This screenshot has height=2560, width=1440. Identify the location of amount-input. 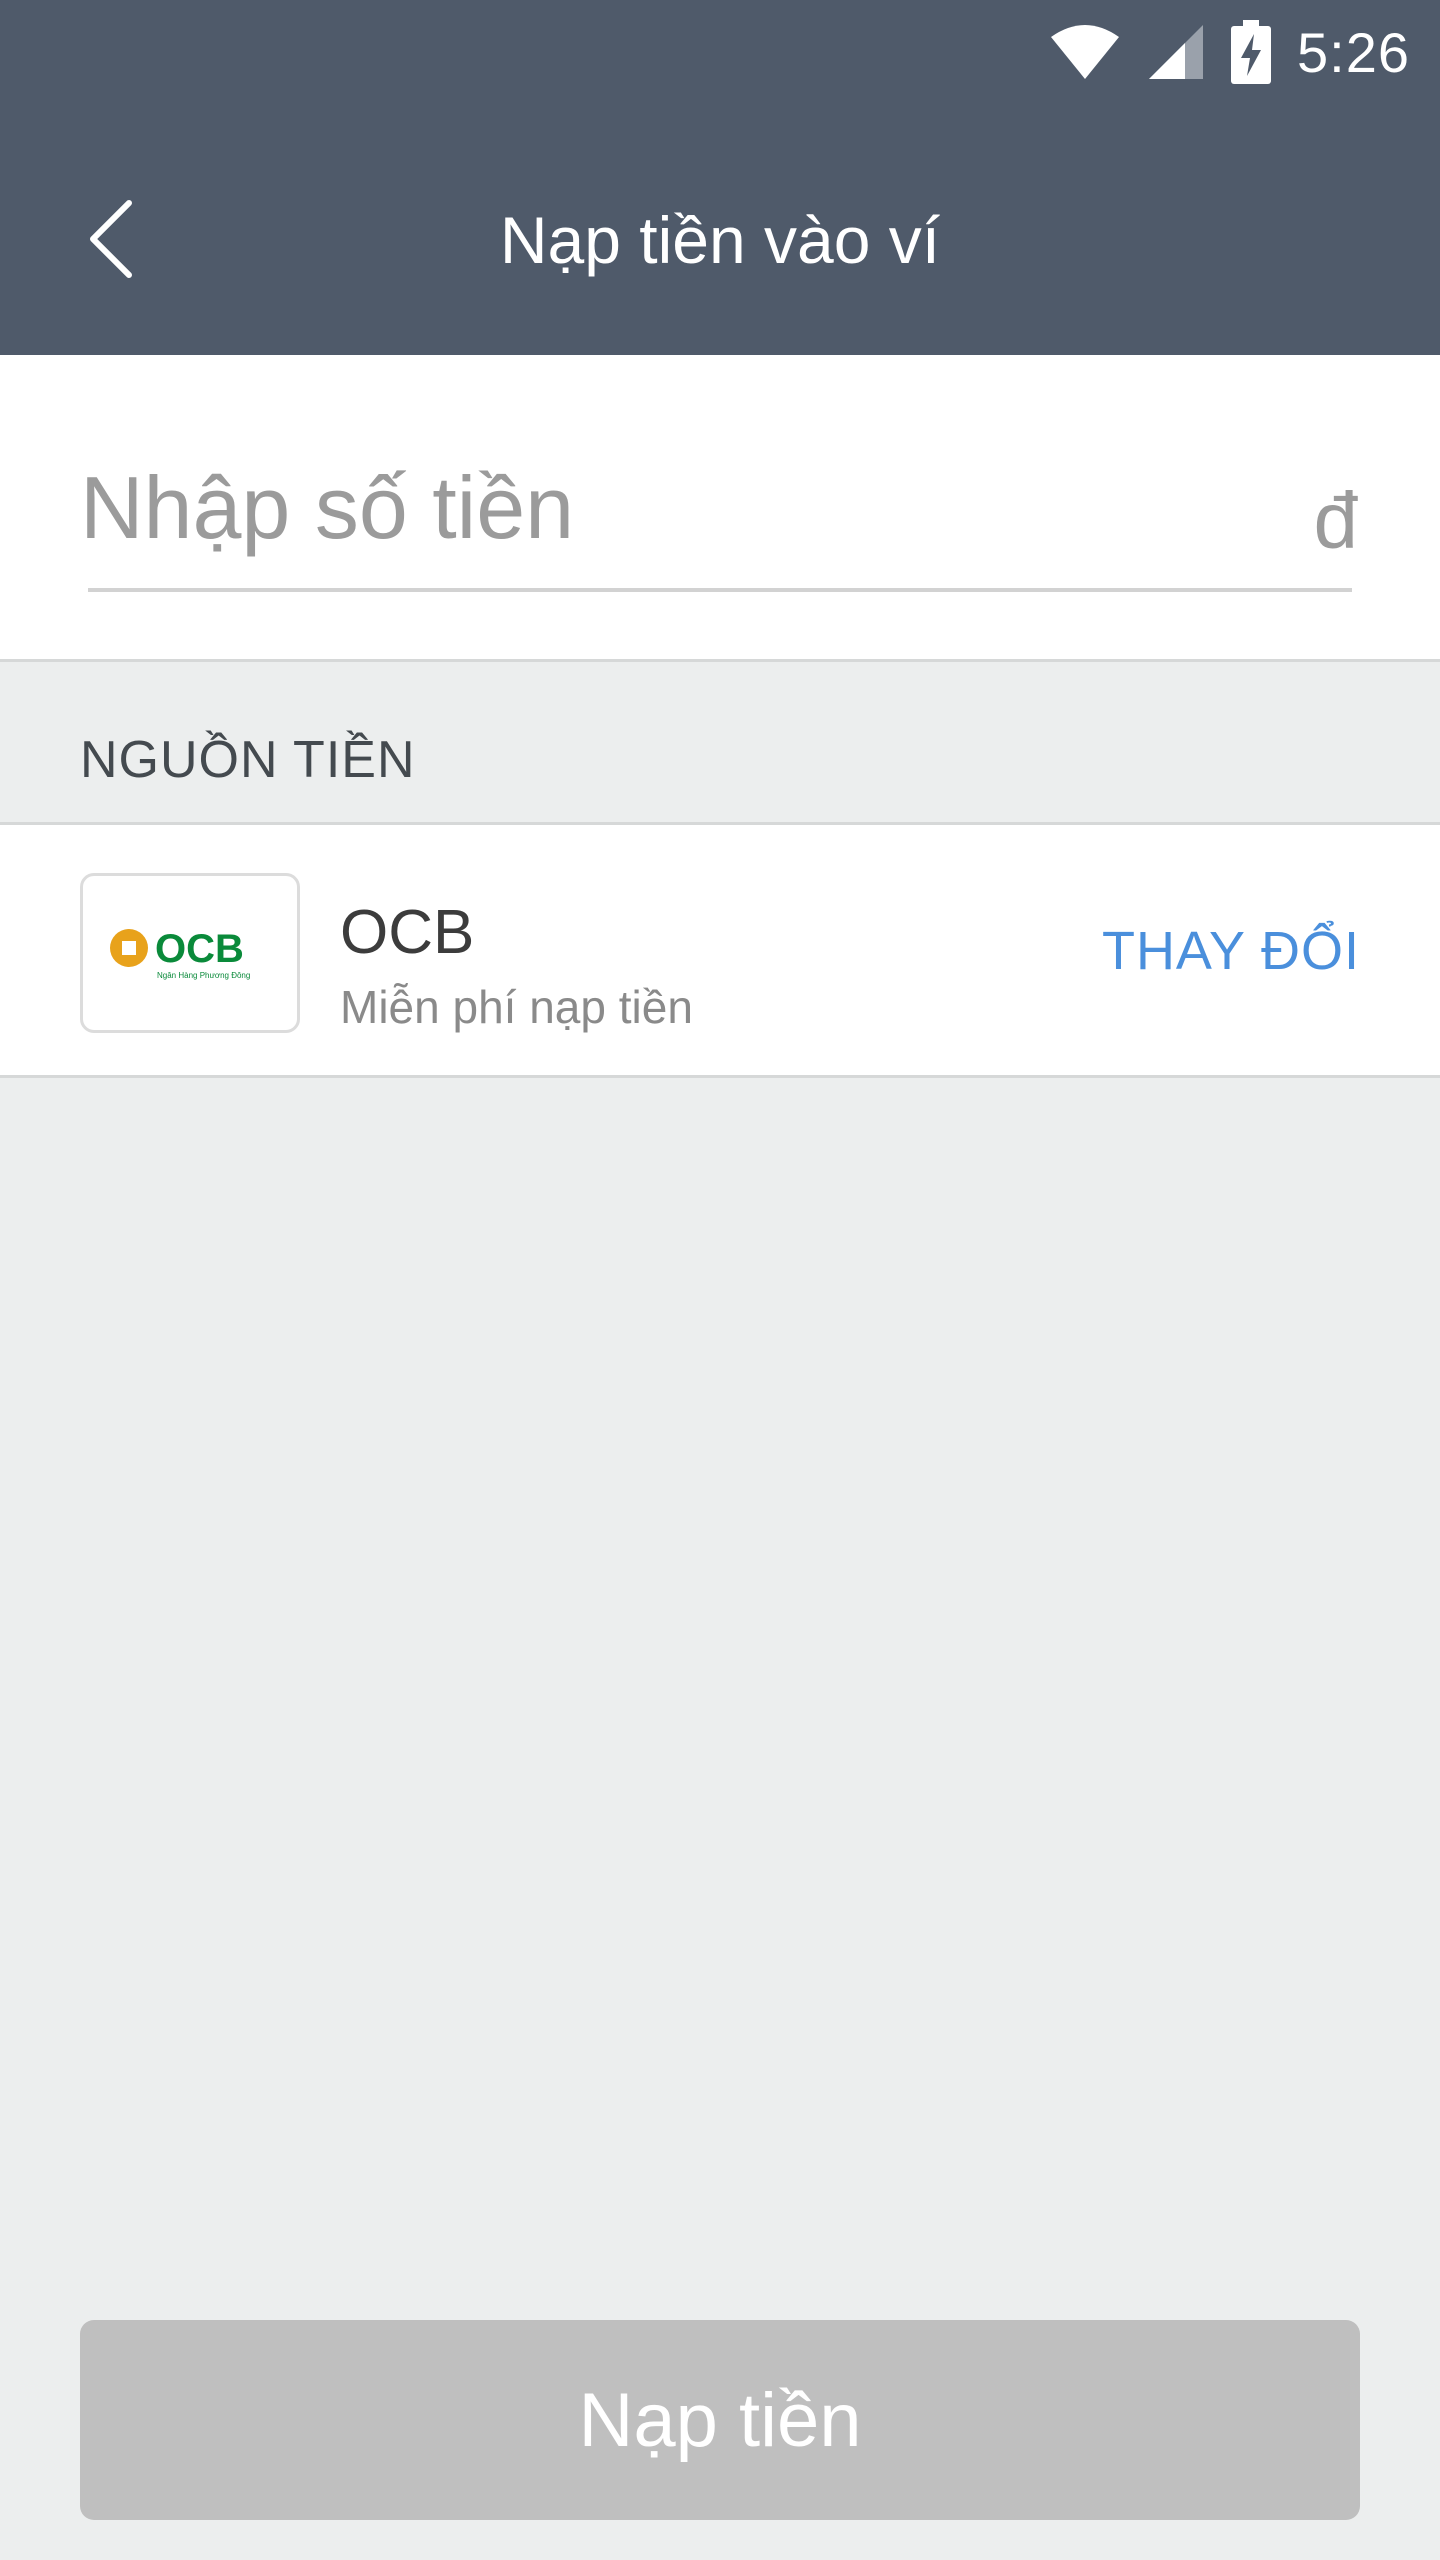
(670, 508).